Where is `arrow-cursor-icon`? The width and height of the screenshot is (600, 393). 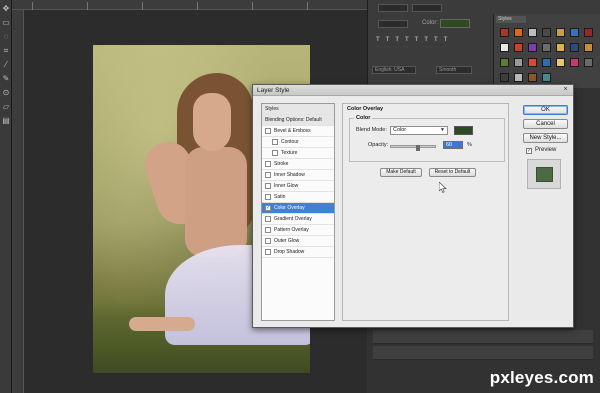
arrow-cursor-icon is located at coordinates (442, 187).